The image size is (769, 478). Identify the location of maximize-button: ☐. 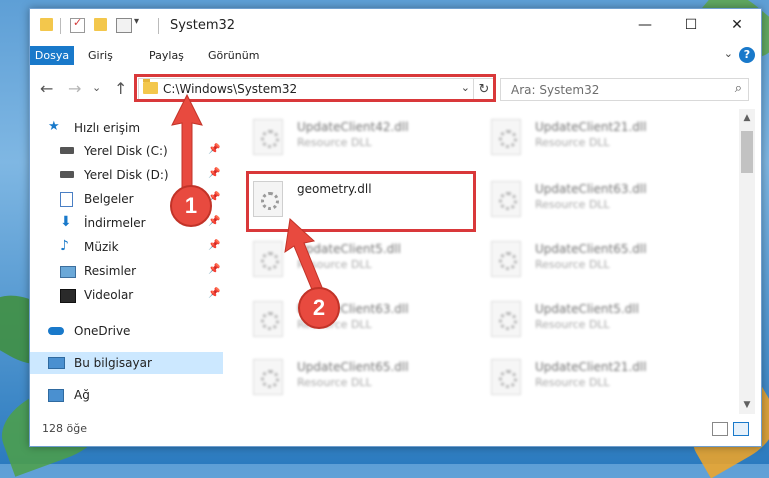
(691, 25).